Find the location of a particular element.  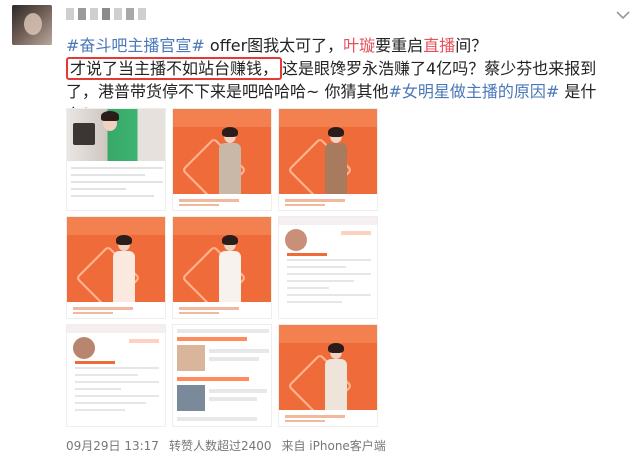

more-icon is located at coordinates (623, 15).